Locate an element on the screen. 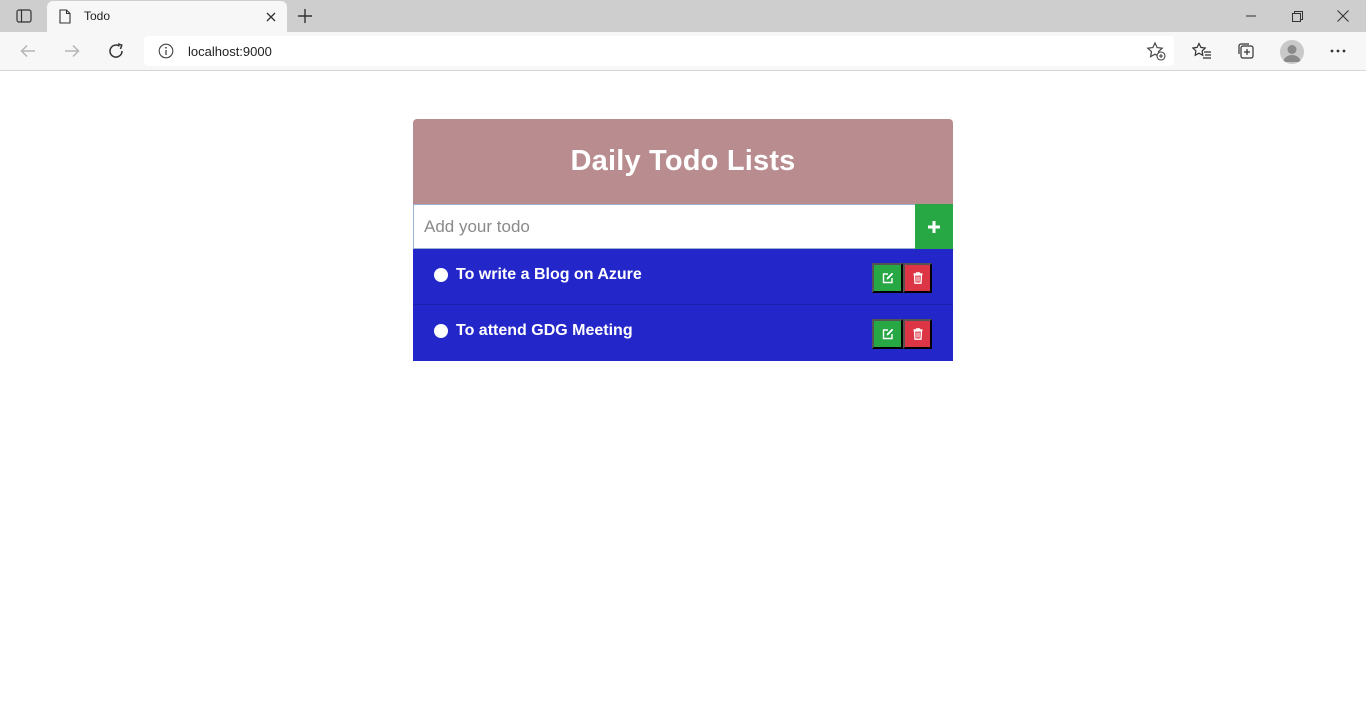  app-header: Daily Todo Lists is located at coordinates (683, 161).